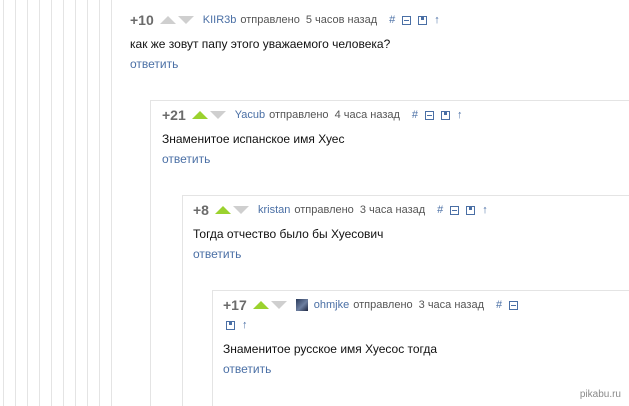 Image resolution: width=629 pixels, height=406 pixels. I want to click on comment-text: Тогда отчество было бы Хуесович, so click(288, 234).